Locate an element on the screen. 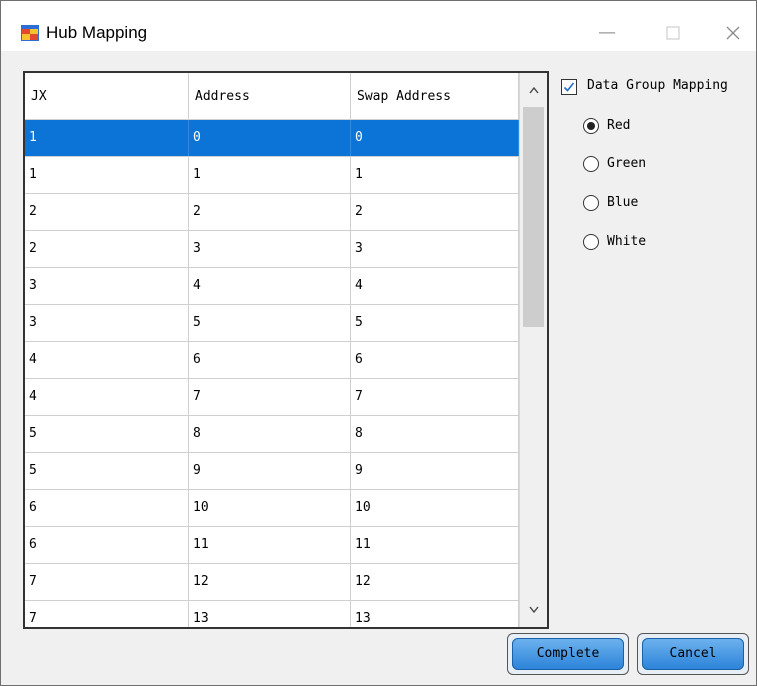 The height and width of the screenshot is (686, 757). table-row: 111 is located at coordinates (272, 175).